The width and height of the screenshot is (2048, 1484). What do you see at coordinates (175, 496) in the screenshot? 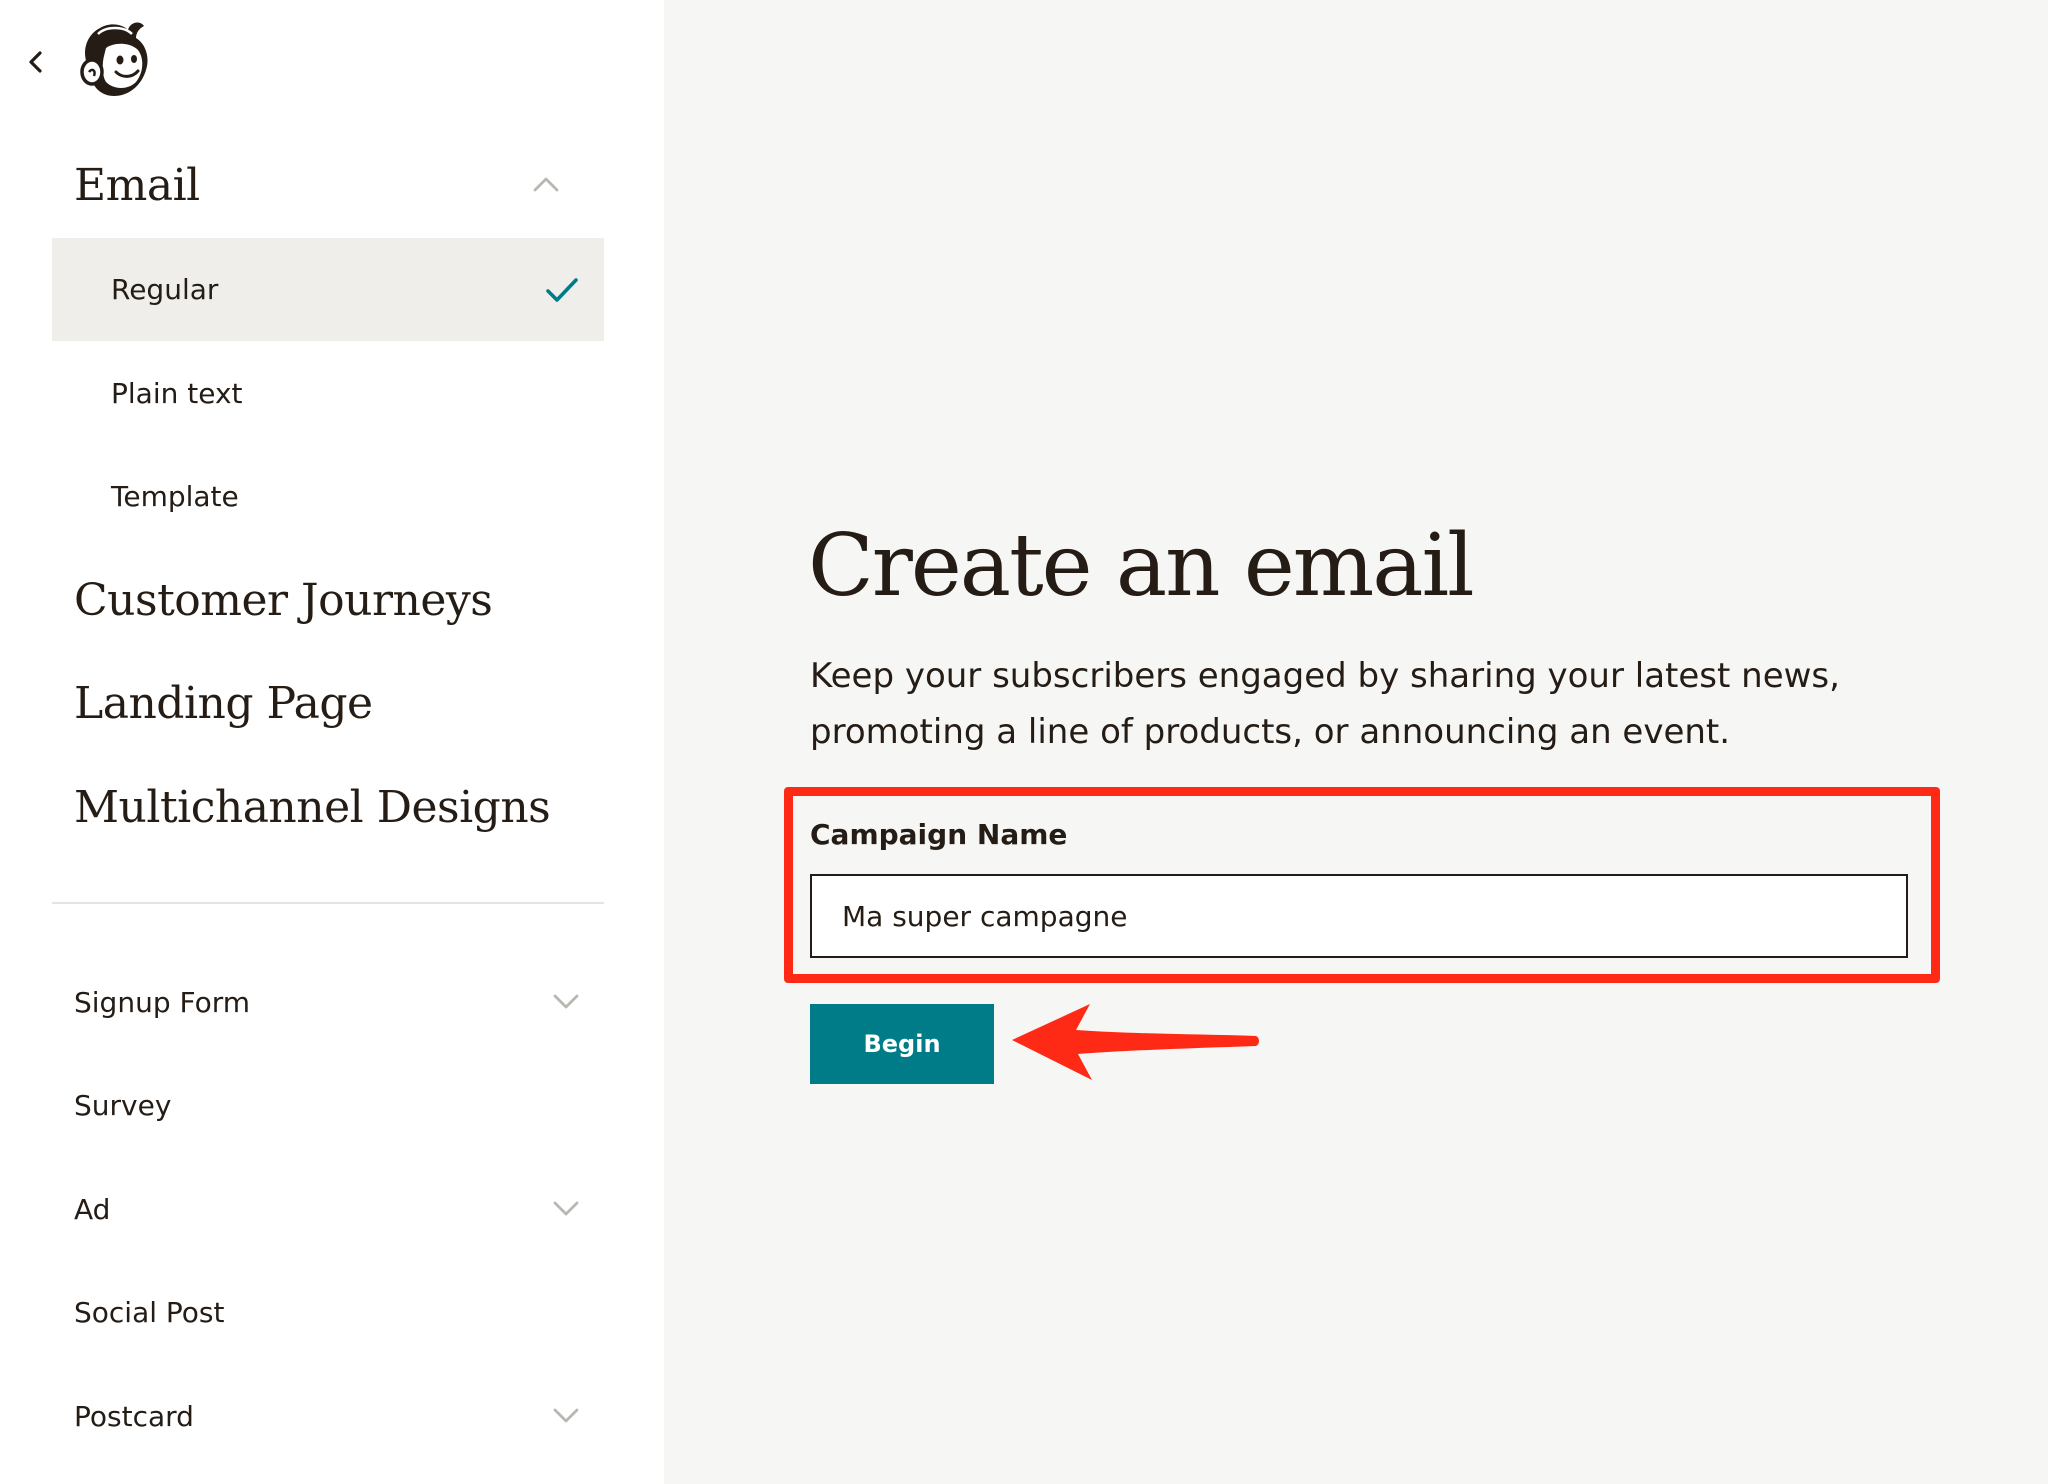
I see `email-type-template-label: Template` at bounding box center [175, 496].